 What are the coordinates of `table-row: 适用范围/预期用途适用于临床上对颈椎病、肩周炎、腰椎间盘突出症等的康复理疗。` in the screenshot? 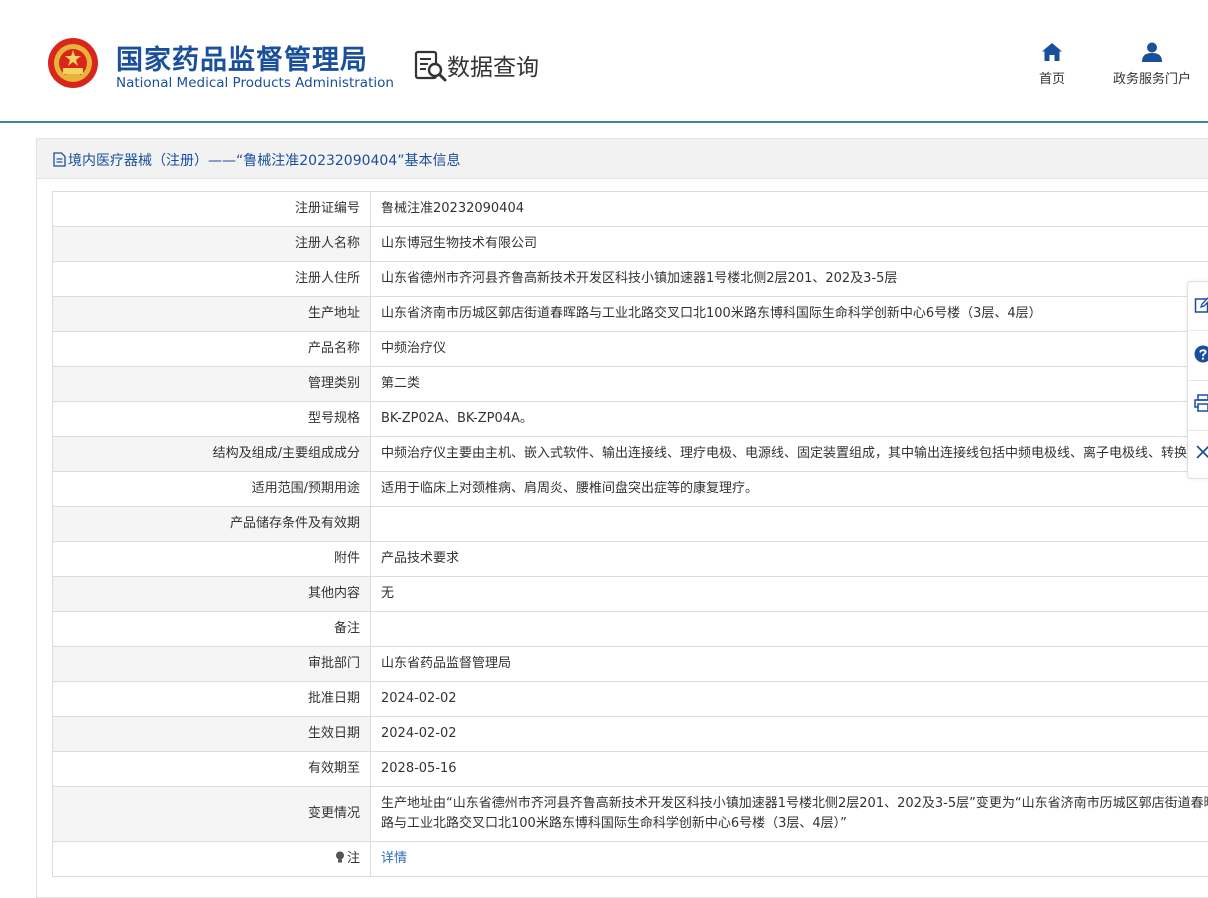 It's located at (630, 489).